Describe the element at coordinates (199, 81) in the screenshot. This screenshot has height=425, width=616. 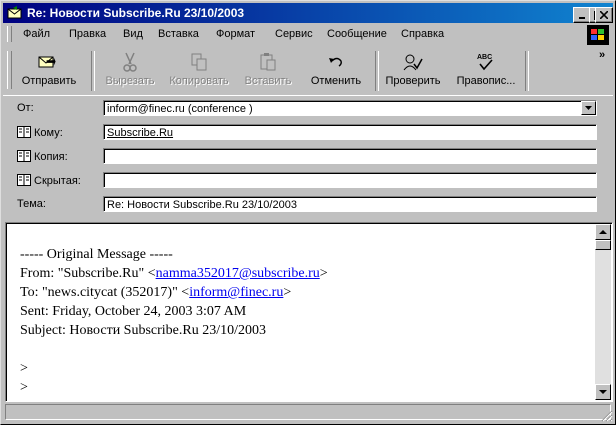
I see `copy-label: Копировать` at that location.